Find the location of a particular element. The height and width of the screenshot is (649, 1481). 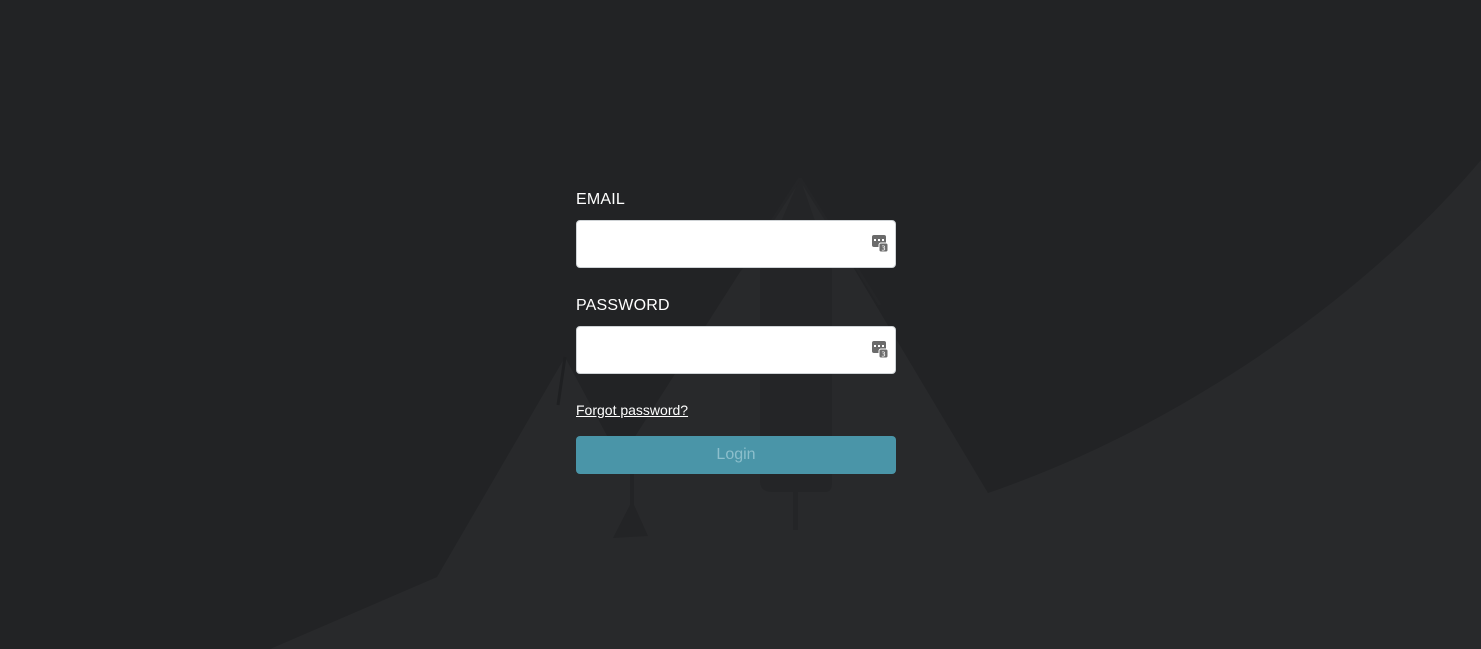

password-field-wrapper: 3 is located at coordinates (736, 350).